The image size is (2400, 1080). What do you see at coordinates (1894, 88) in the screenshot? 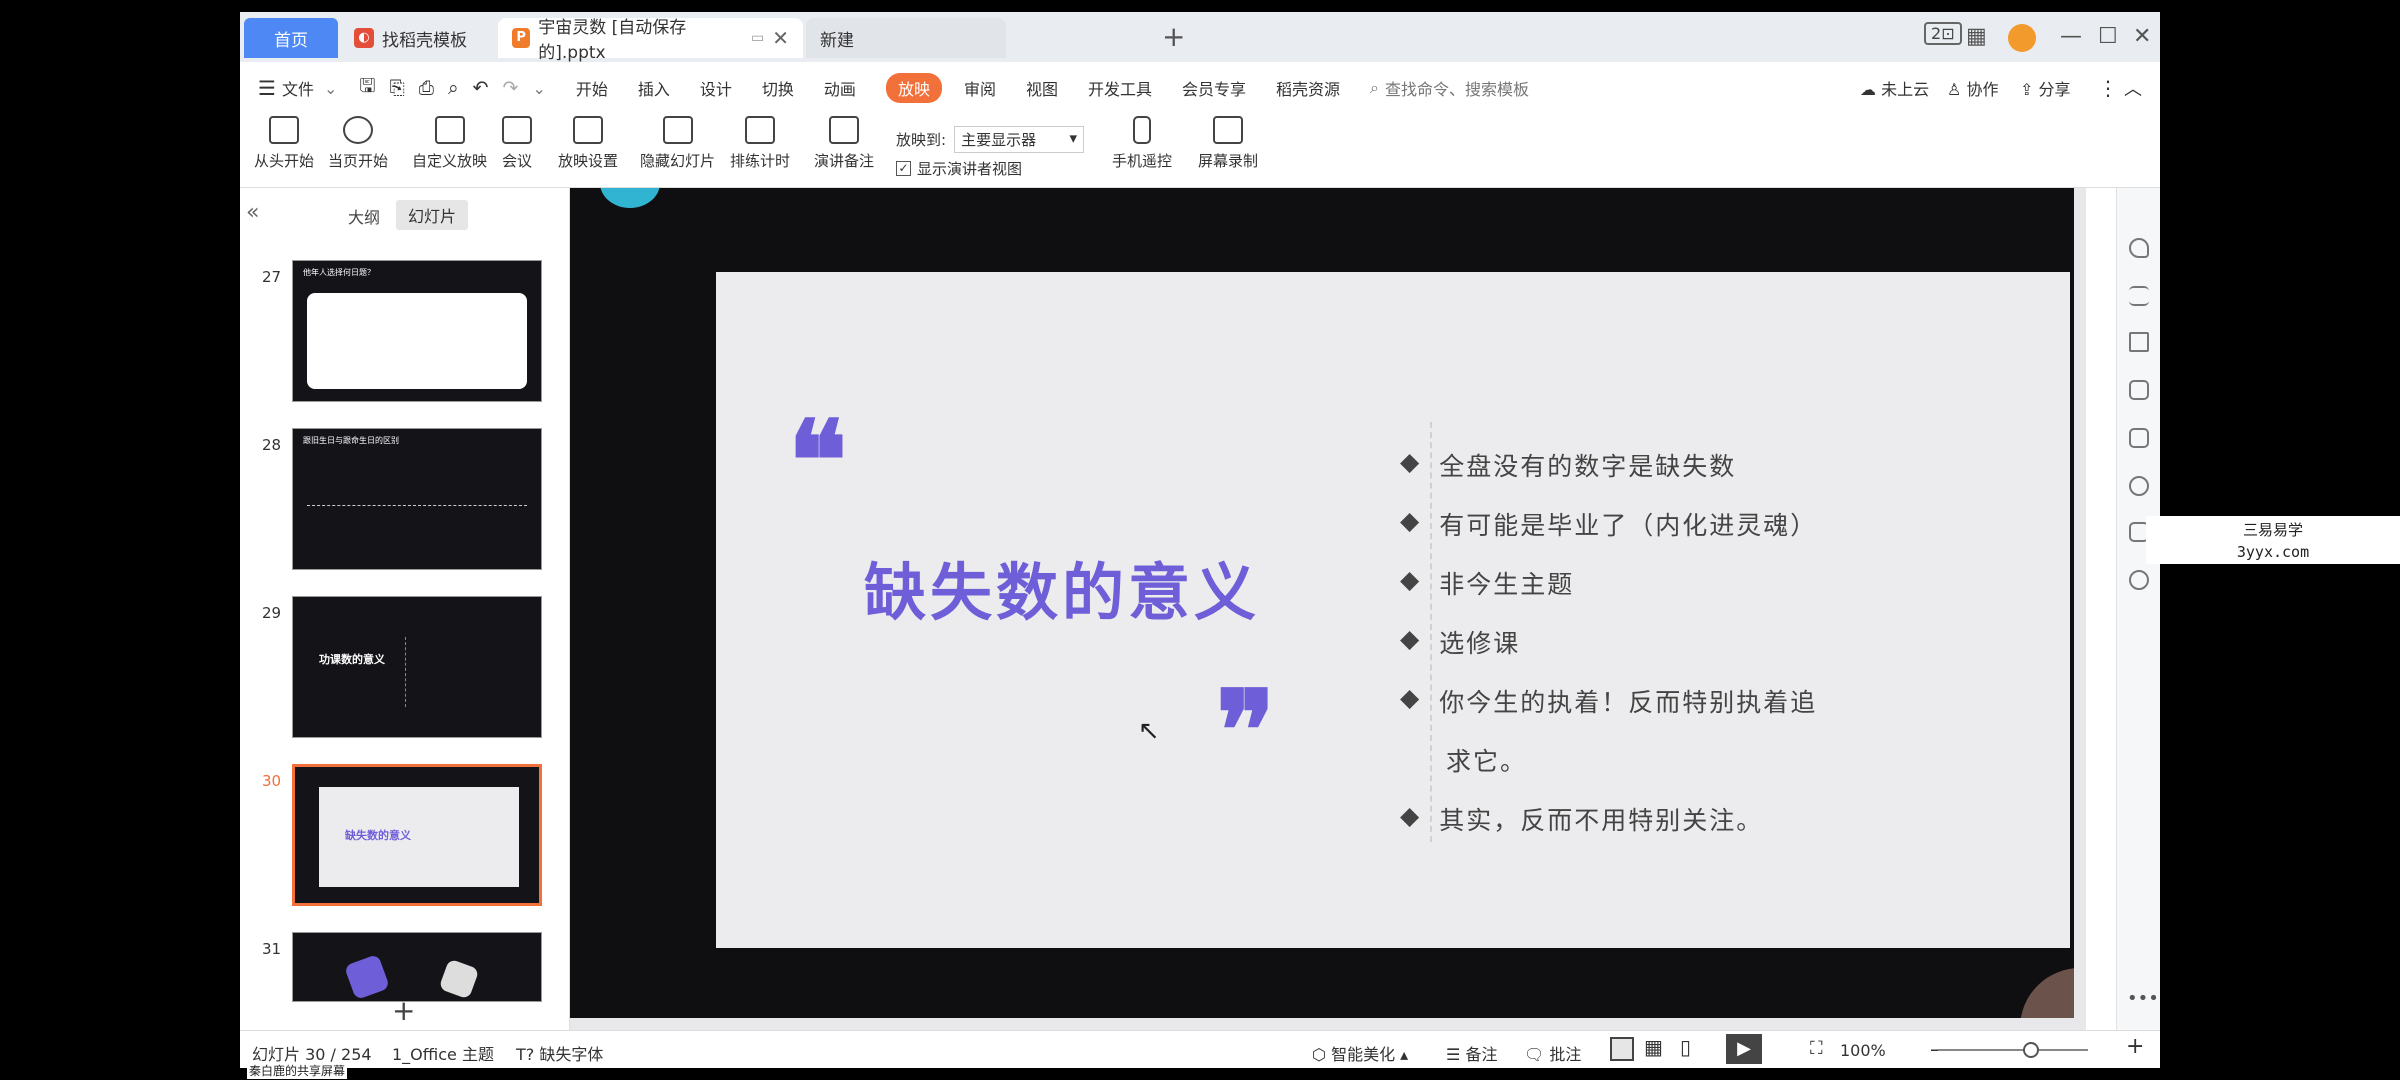
I see `cloud-button: ☁ 未上云` at bounding box center [1894, 88].